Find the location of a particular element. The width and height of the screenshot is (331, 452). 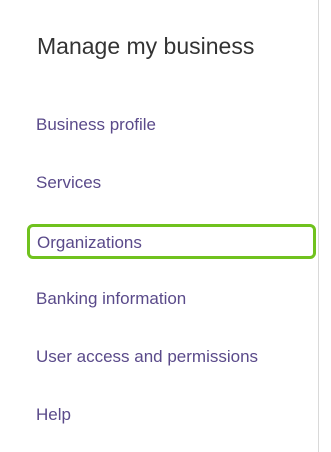

nav-item-help: Help is located at coordinates (53, 415).